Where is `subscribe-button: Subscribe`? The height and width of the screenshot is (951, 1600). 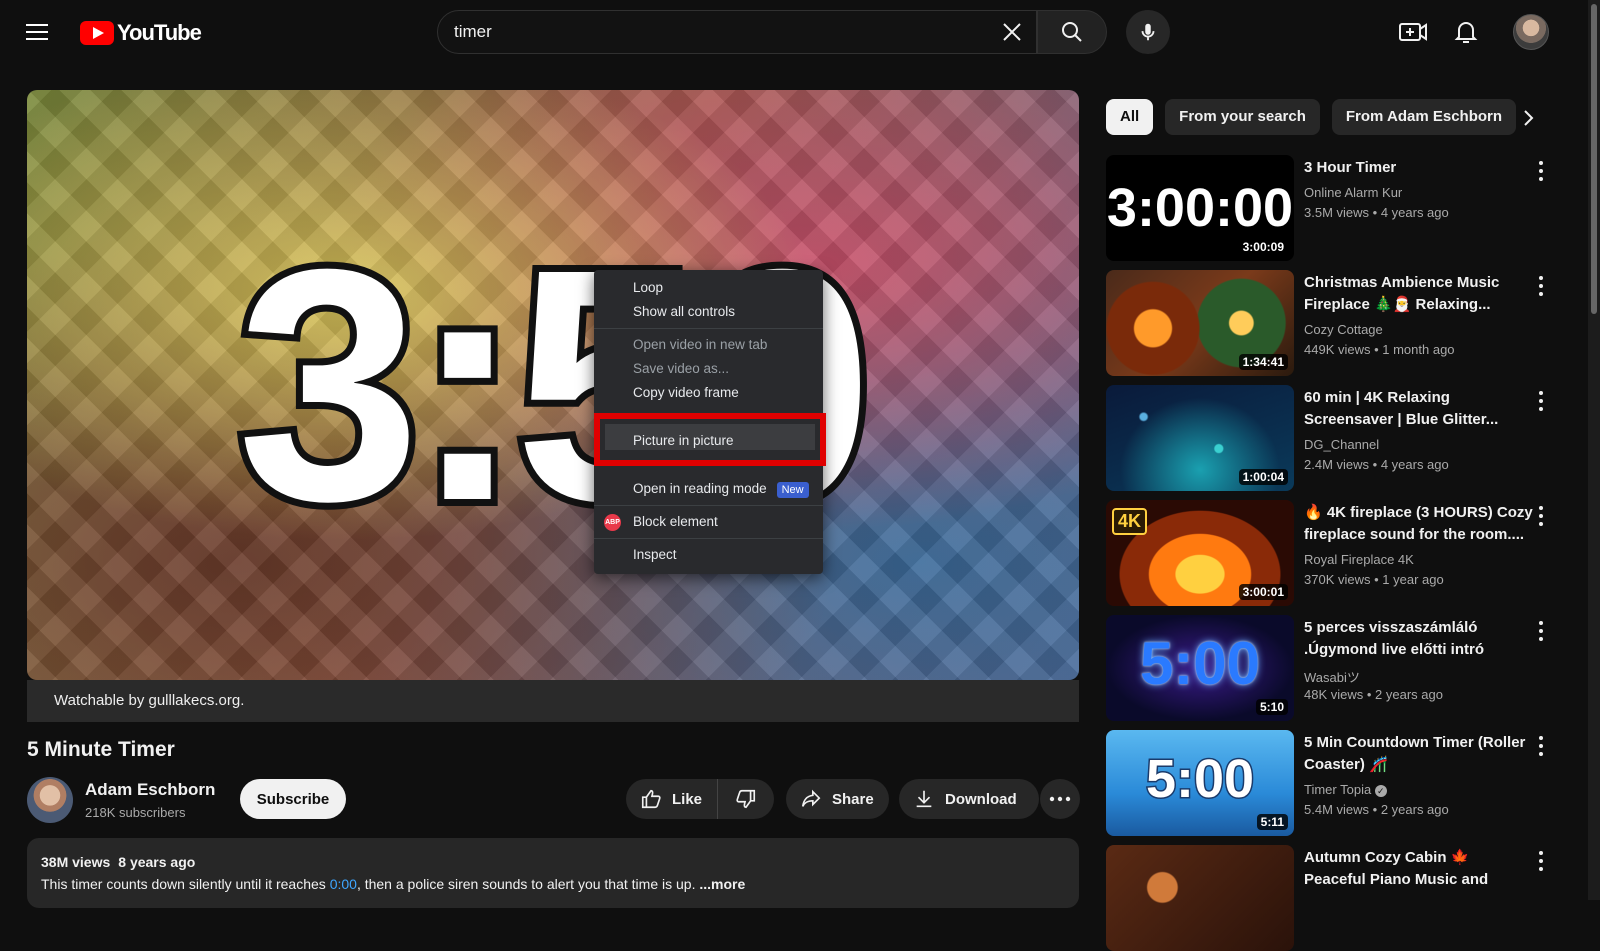 subscribe-button: Subscribe is located at coordinates (293, 799).